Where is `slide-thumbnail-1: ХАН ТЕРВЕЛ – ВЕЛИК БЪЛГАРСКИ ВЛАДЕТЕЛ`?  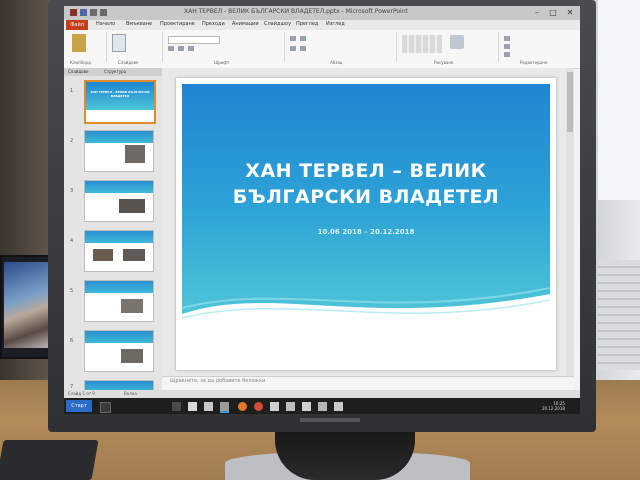 slide-thumbnail-1: ХАН ТЕРВЕЛ – ВЕЛИК БЪЛГАРСКИ ВЛАДЕТЕЛ is located at coordinates (120, 102).